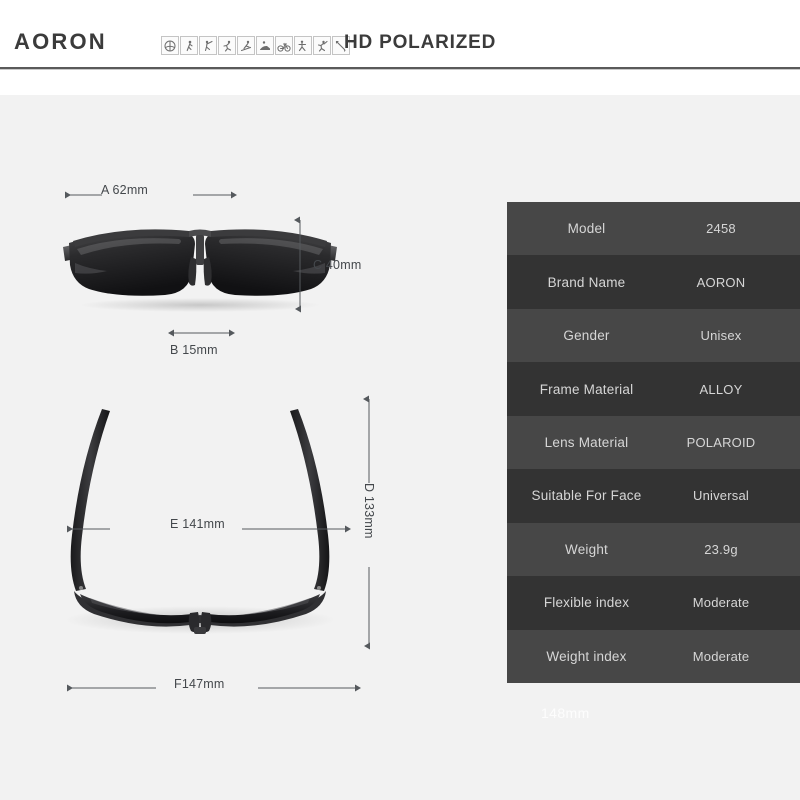  What do you see at coordinates (653, 389) in the screenshot?
I see `table-row: Frame Material ALLOY` at bounding box center [653, 389].